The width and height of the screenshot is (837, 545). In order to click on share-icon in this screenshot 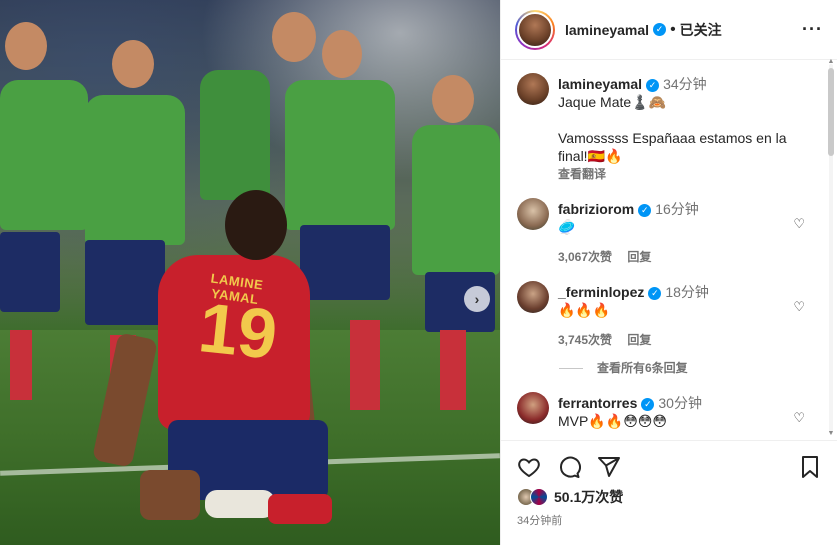, I will do `click(609, 467)`.